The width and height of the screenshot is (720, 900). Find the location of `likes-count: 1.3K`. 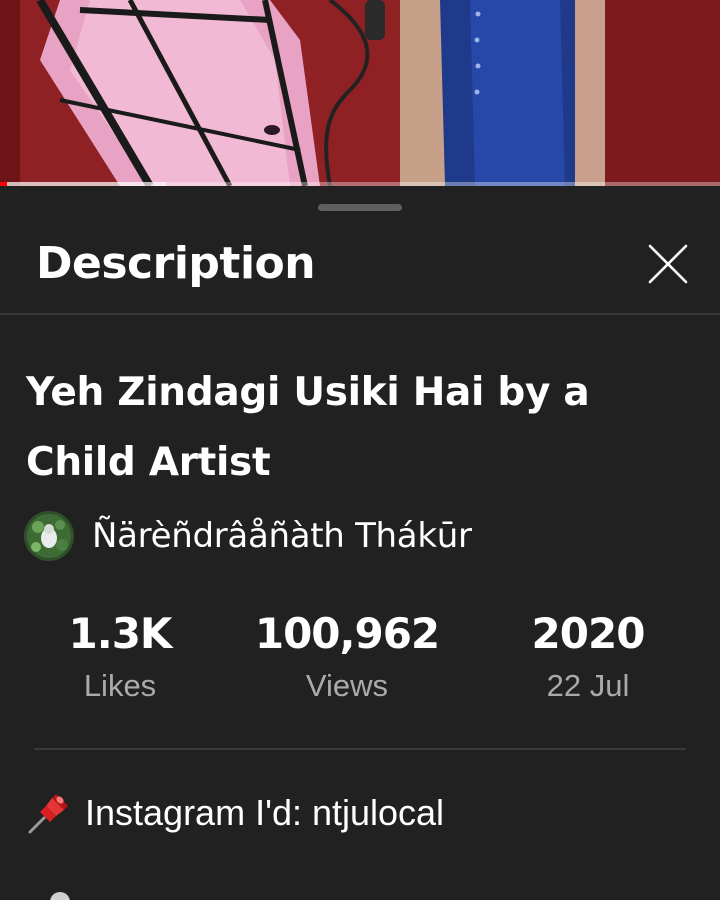

likes-count: 1.3K is located at coordinates (120, 633).